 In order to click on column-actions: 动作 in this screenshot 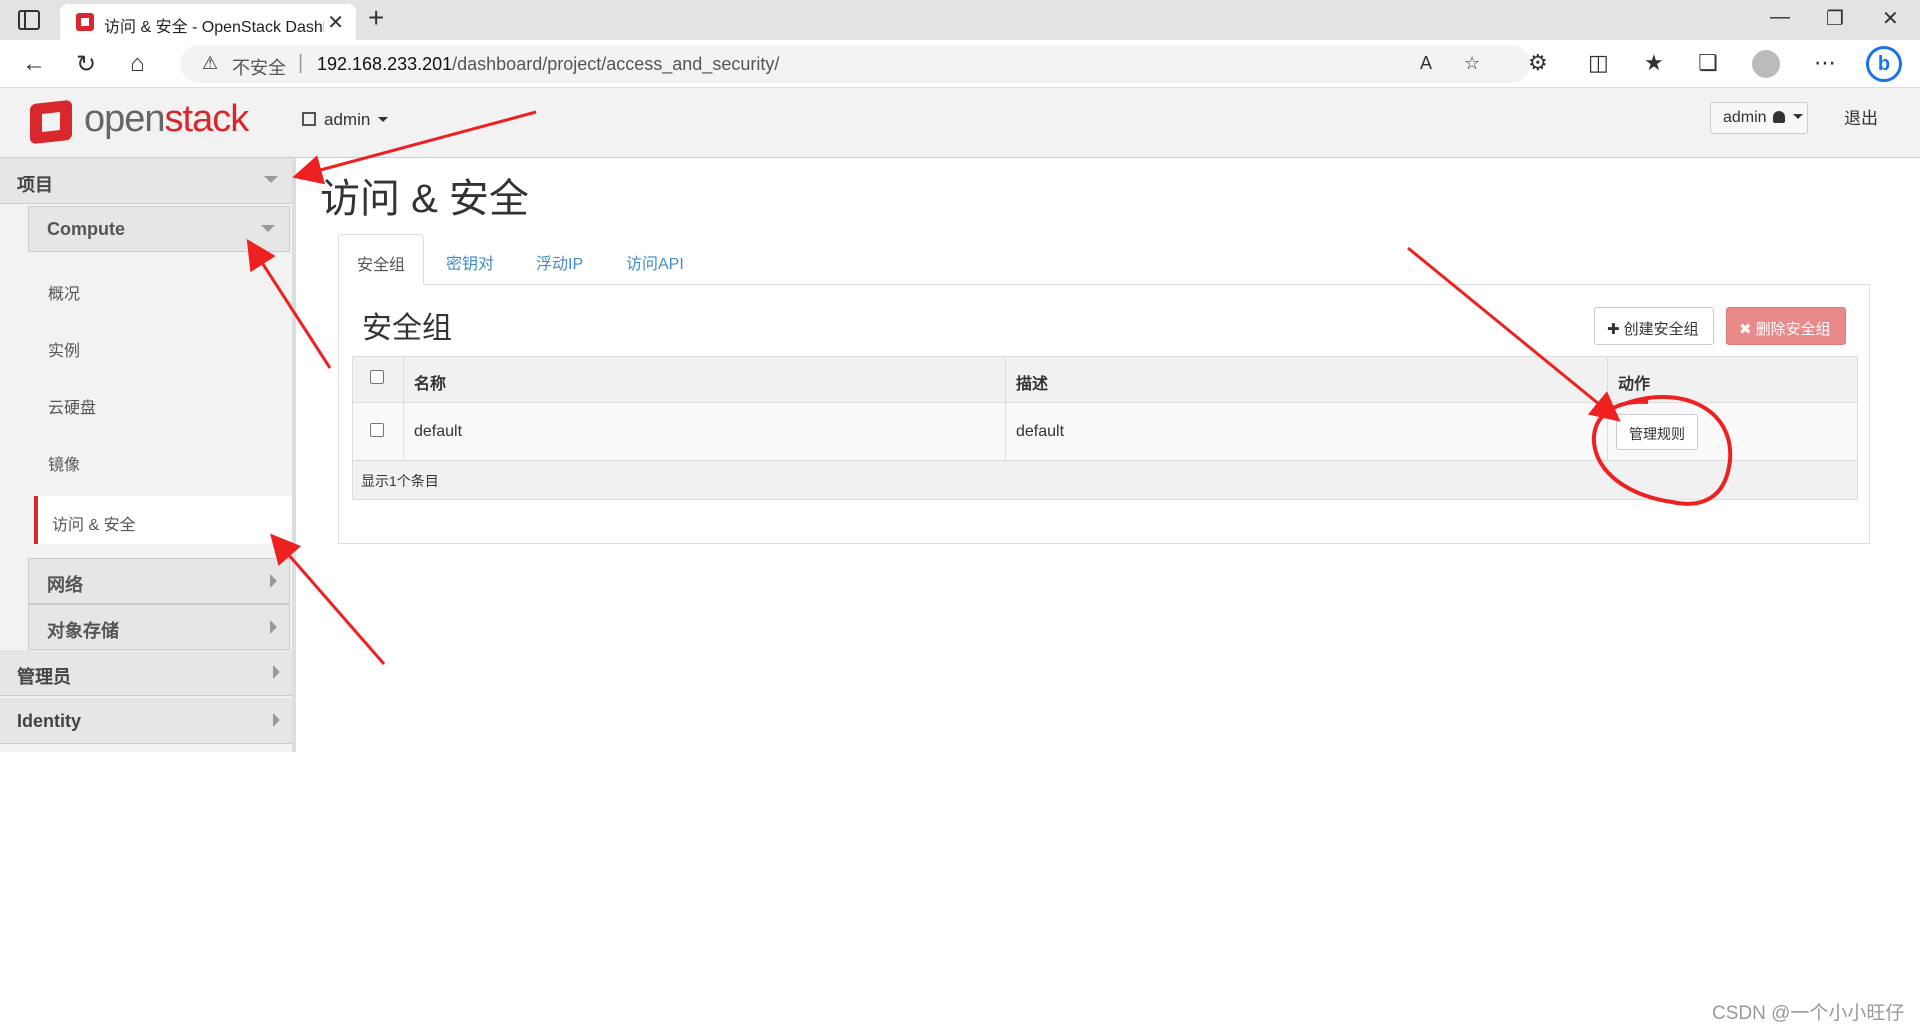, I will do `click(1732, 379)`.